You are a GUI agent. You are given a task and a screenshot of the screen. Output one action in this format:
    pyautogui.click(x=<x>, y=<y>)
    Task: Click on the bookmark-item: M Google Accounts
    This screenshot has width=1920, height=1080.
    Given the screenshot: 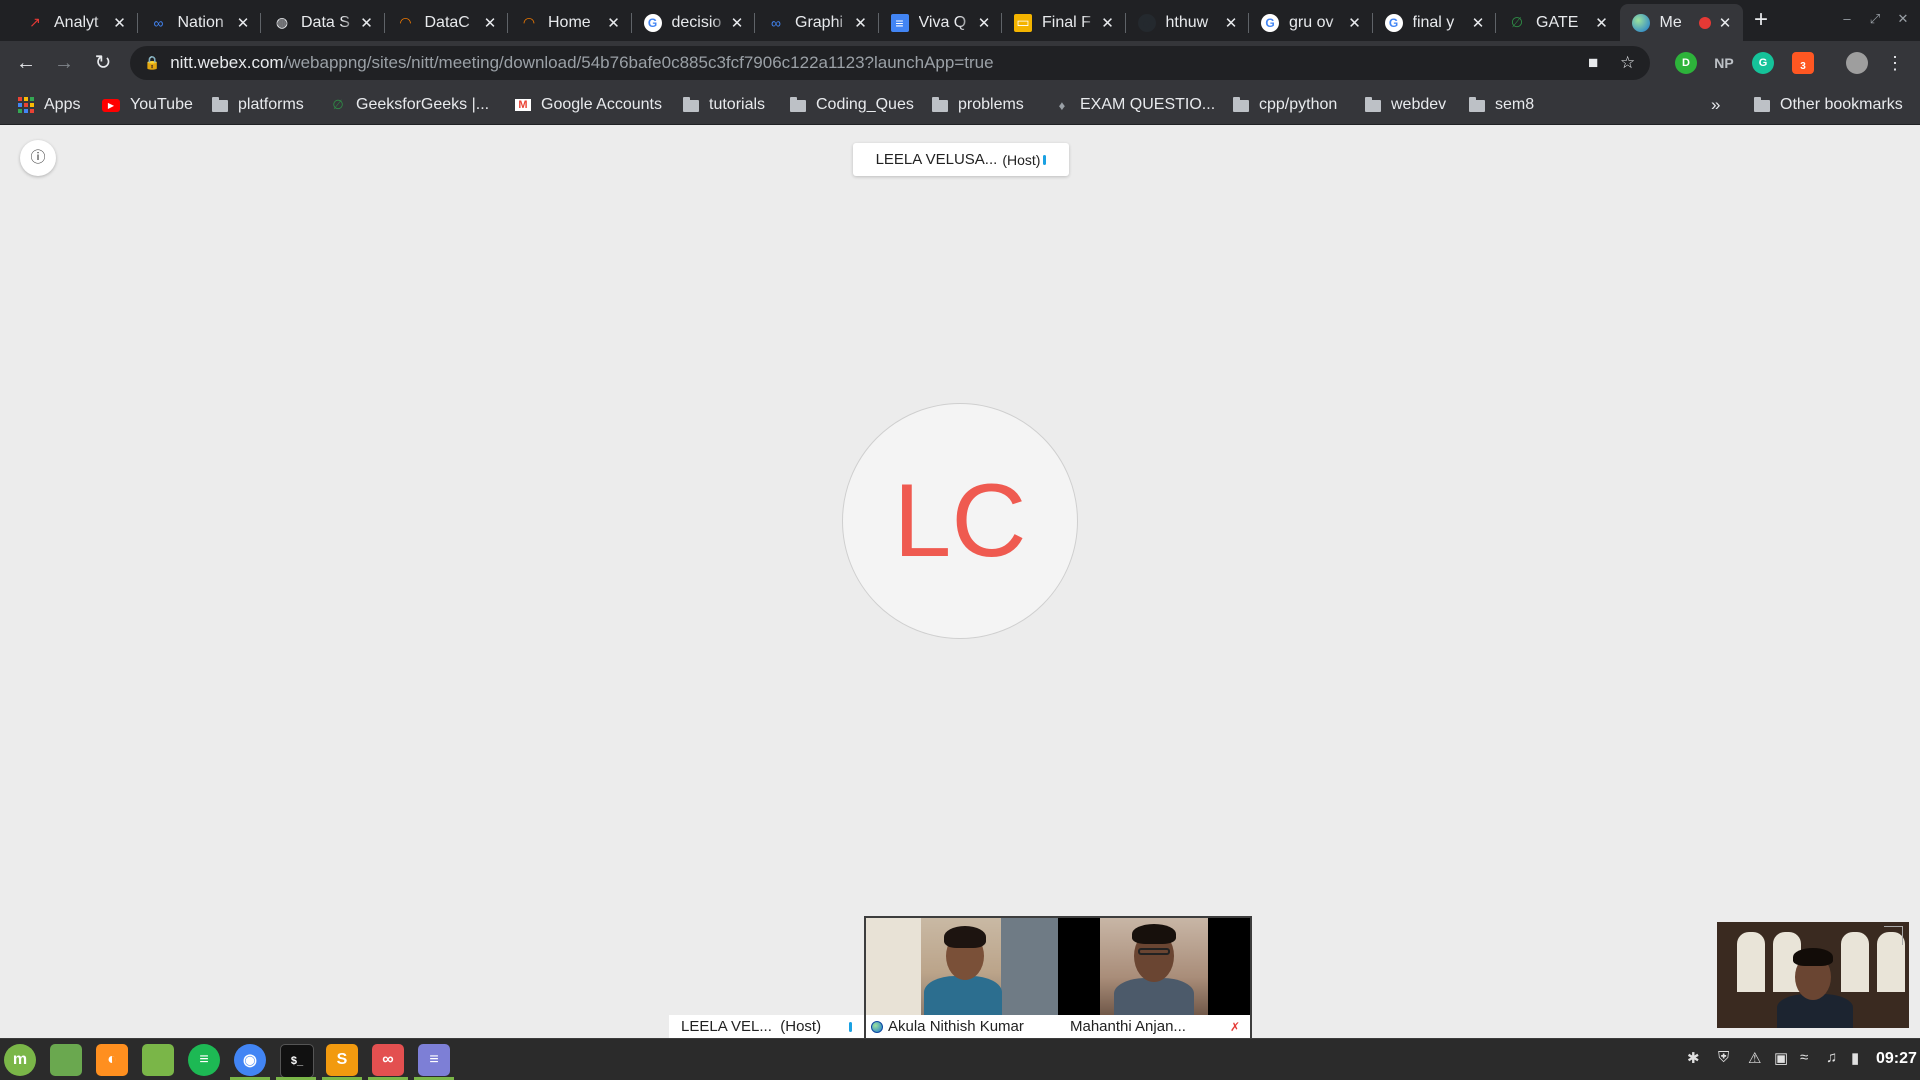 What is the action you would take?
    pyautogui.click(x=588, y=105)
    